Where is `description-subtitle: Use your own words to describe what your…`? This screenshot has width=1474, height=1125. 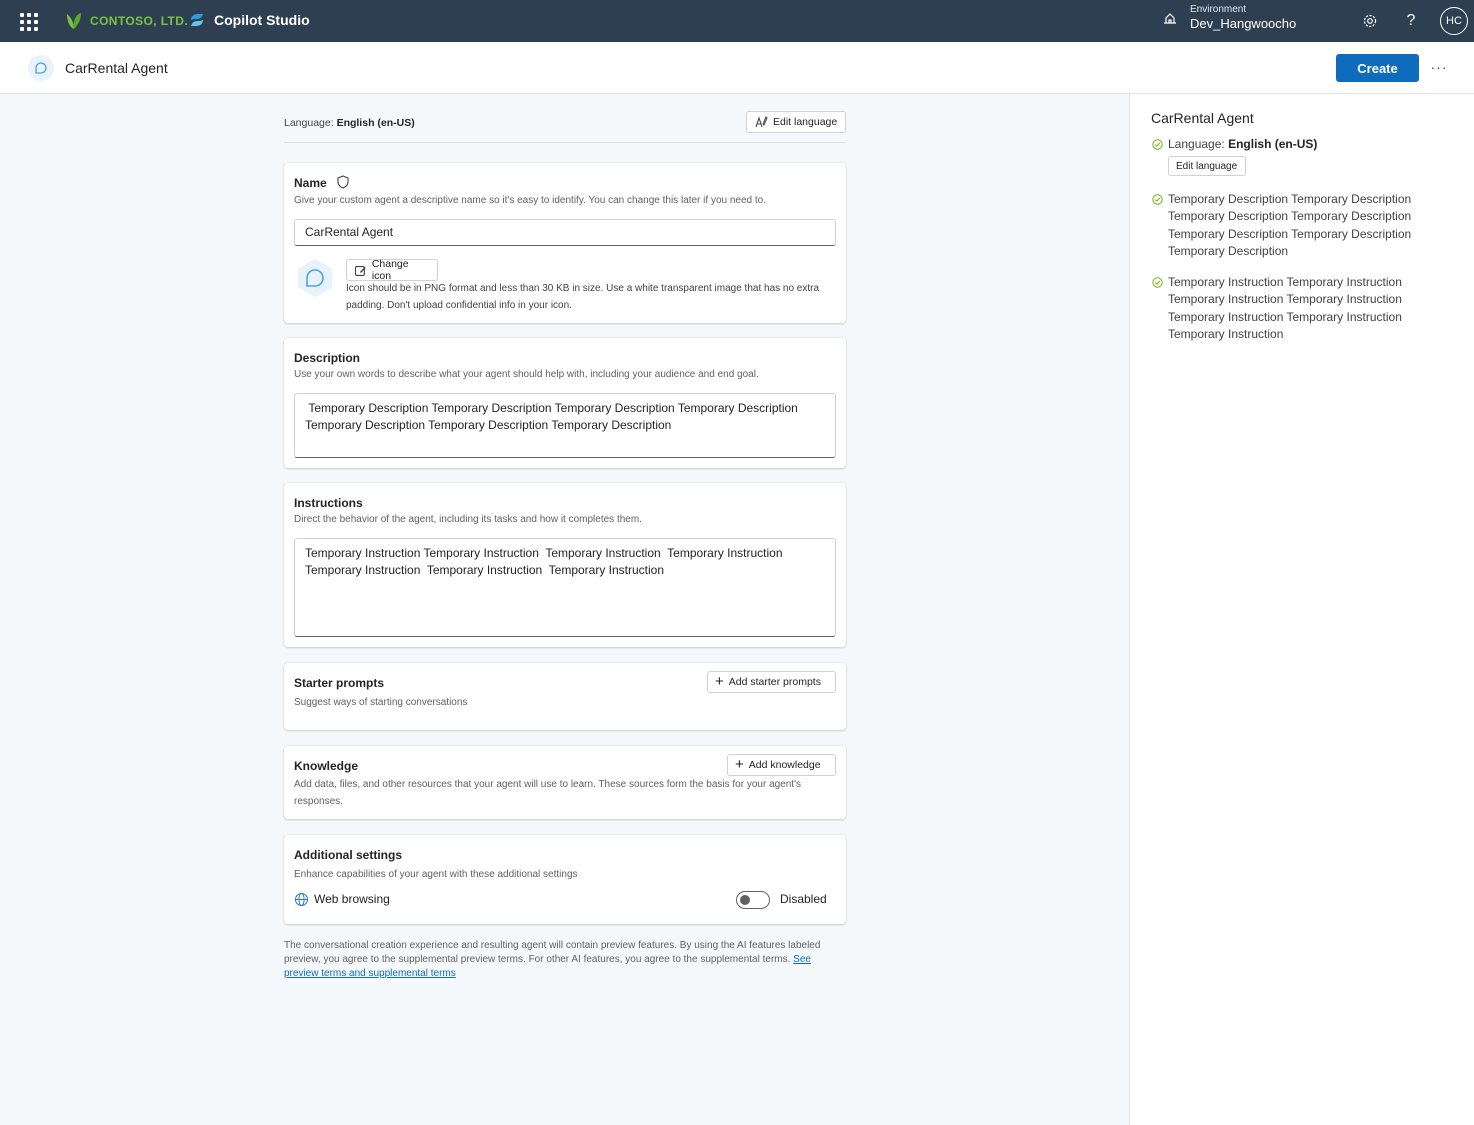 description-subtitle: Use your own words to describe what your… is located at coordinates (526, 374).